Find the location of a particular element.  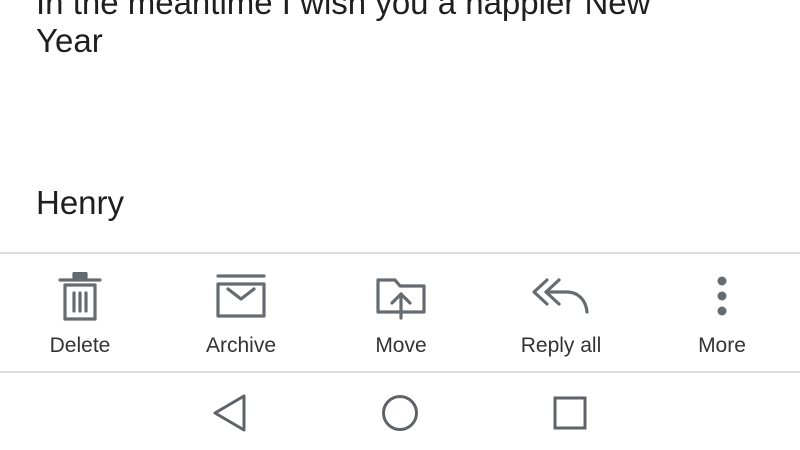

more-vertical-icon is located at coordinates (722, 299).